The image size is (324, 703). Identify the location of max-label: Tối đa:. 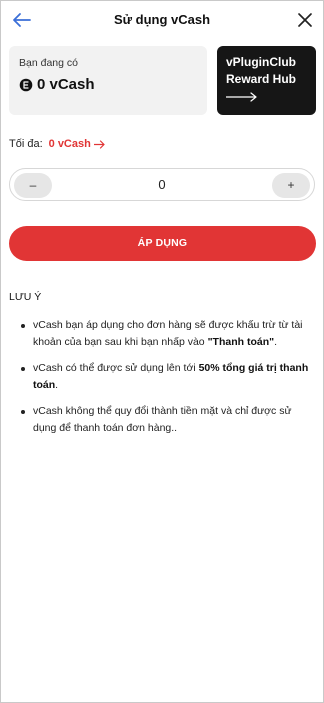
(26, 144).